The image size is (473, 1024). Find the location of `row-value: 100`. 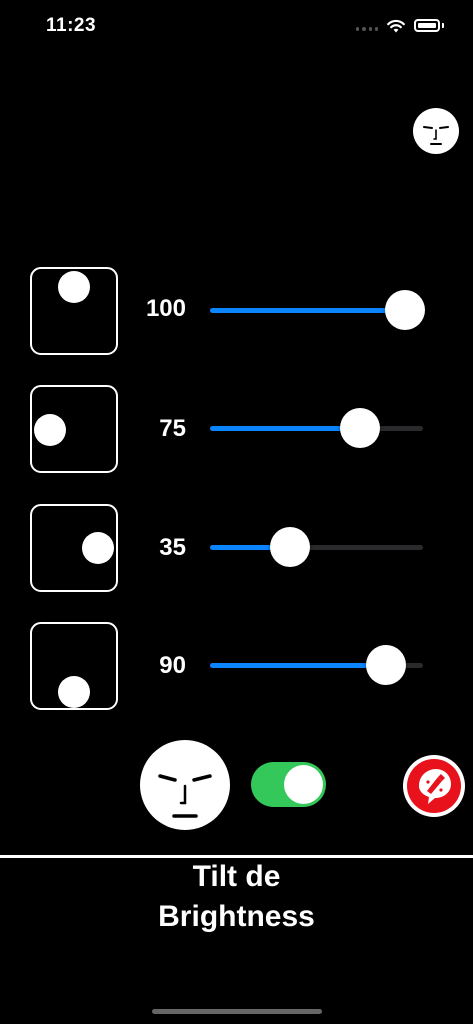

row-value: 100 is located at coordinates (165, 308).